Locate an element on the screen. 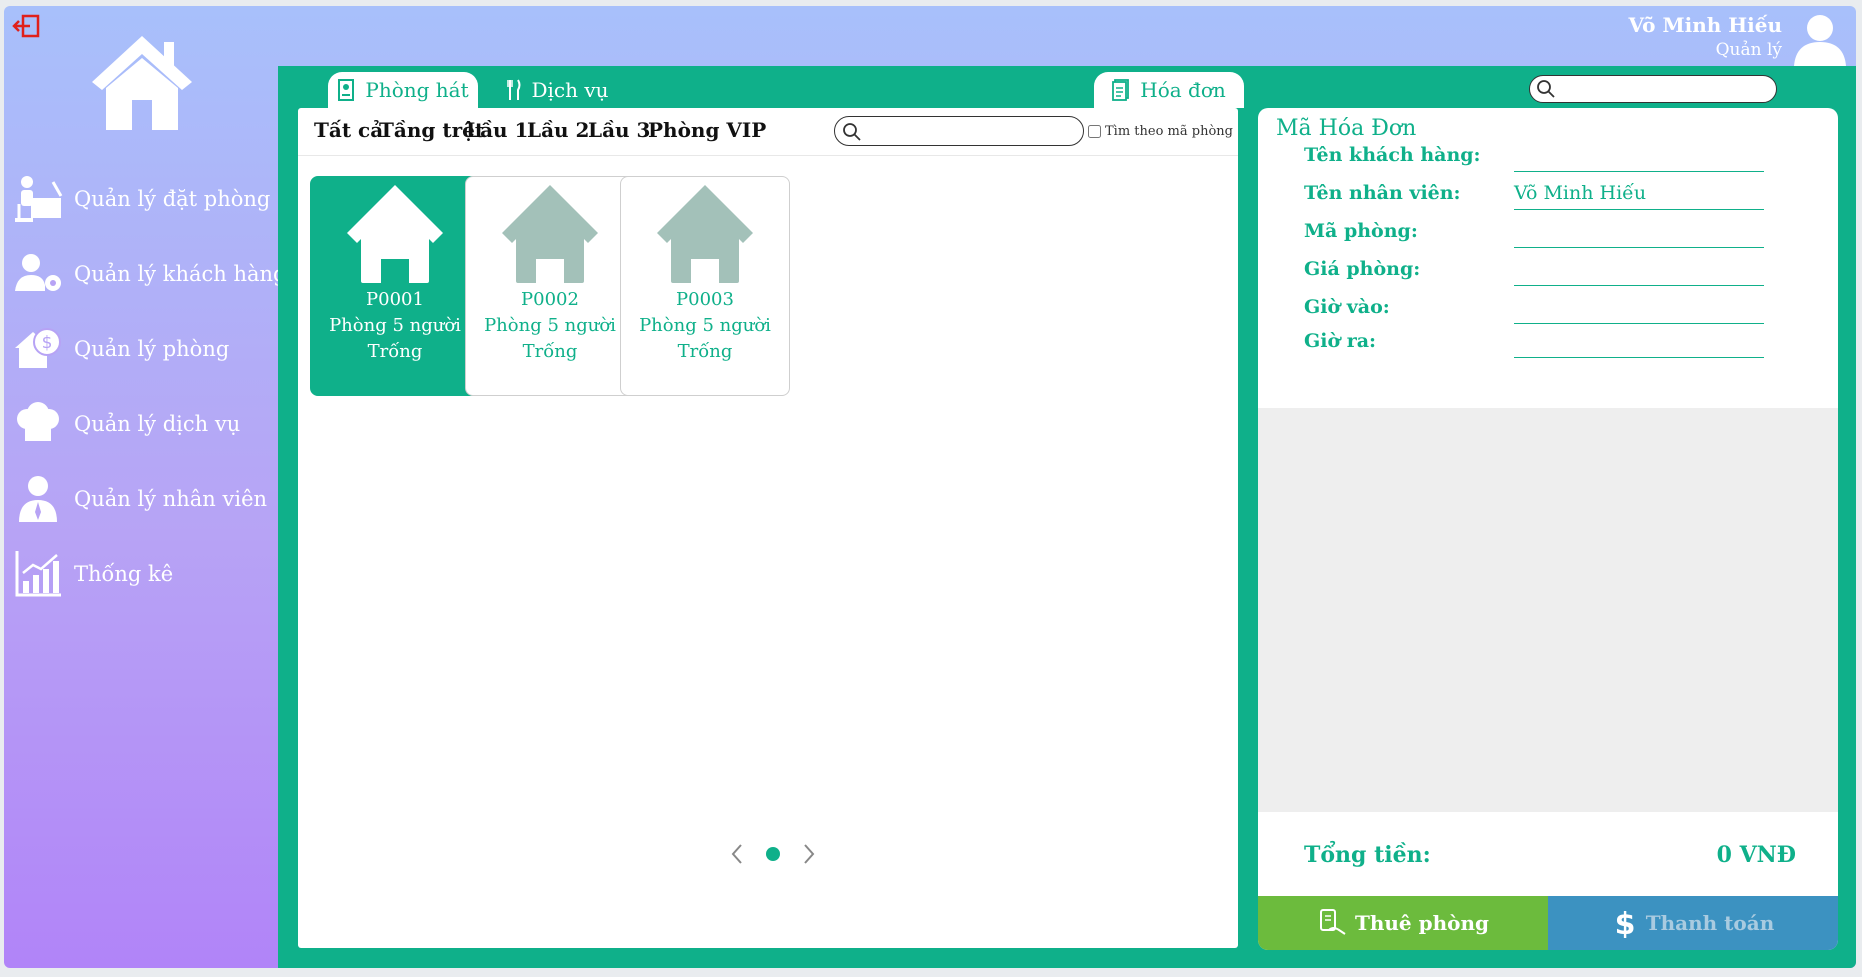  karaoke-room-icon is located at coordinates (346, 90).